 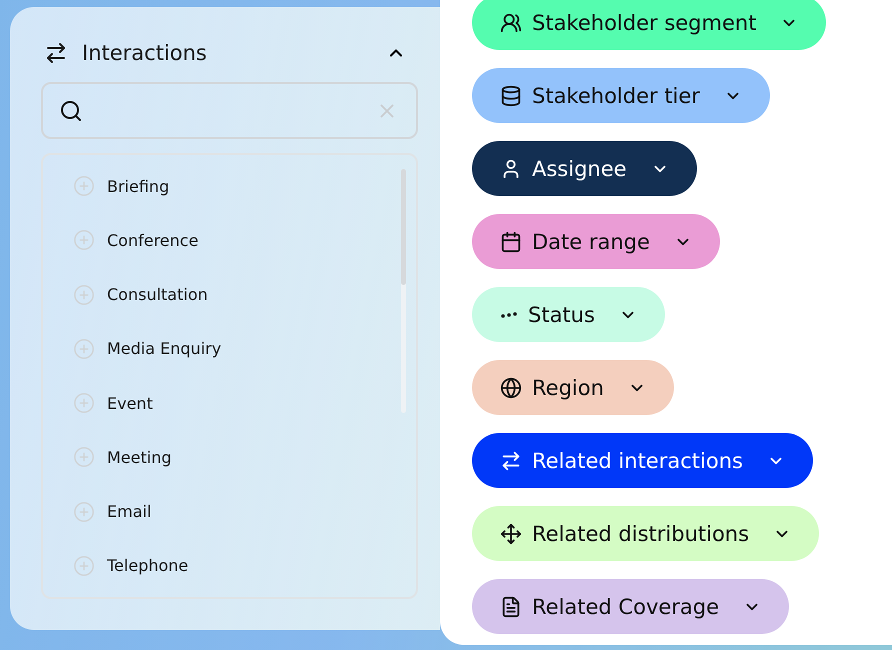 What do you see at coordinates (511, 533) in the screenshot?
I see `move-arrows-icon` at bounding box center [511, 533].